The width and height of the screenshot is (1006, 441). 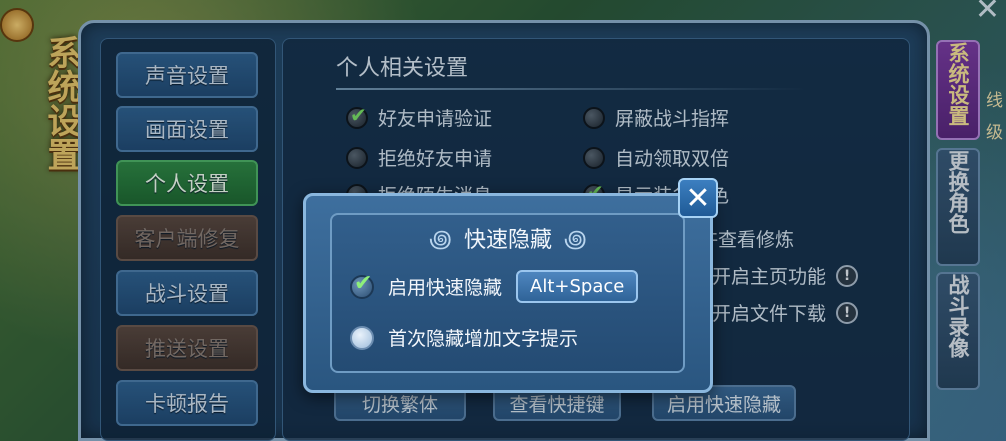 What do you see at coordinates (402, 68) in the screenshot?
I see `section-title: 个人相关设置` at bounding box center [402, 68].